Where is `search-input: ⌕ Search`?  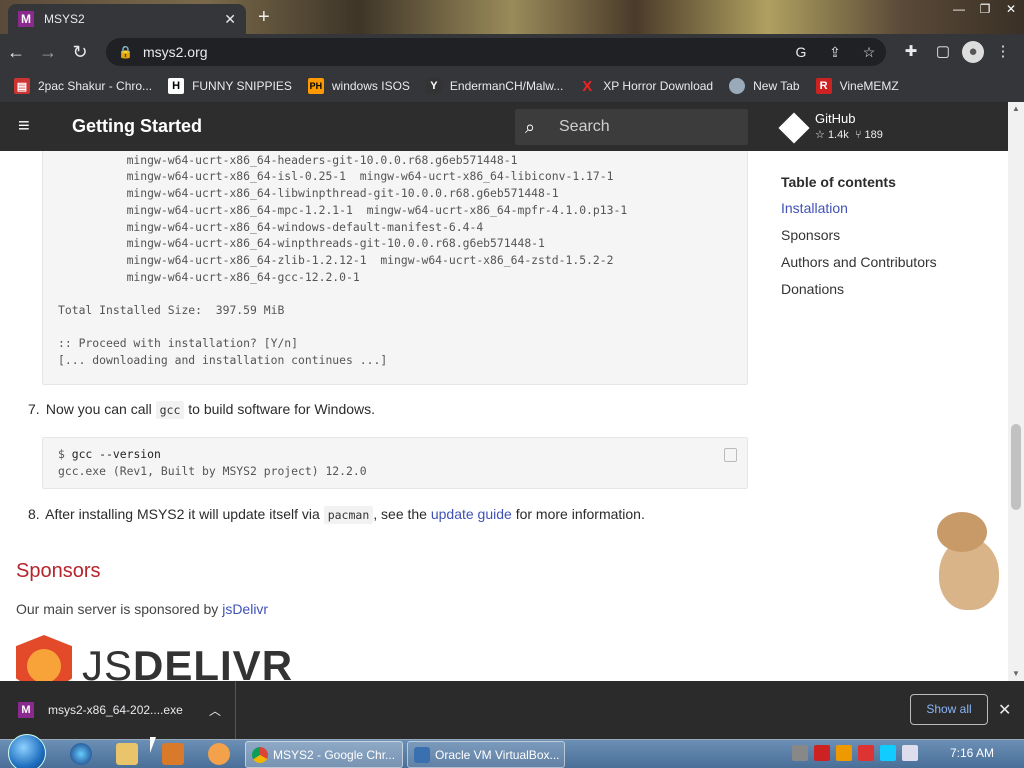
search-input: ⌕ Search is located at coordinates (631, 127).